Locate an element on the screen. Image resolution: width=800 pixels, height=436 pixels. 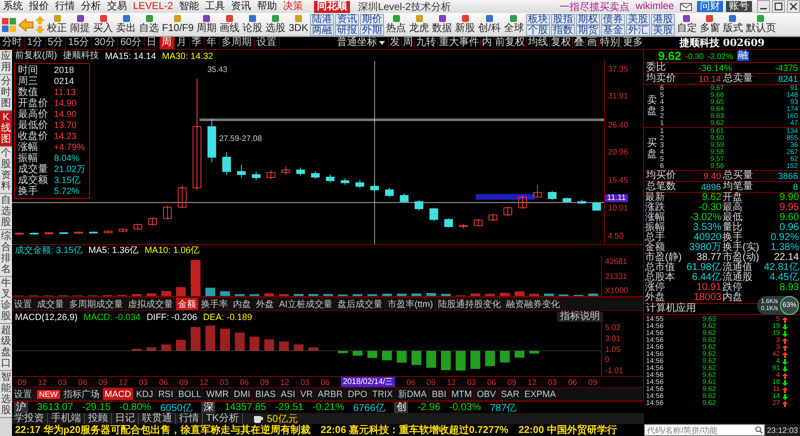
period-tab: 周 is located at coordinates (167, 43).